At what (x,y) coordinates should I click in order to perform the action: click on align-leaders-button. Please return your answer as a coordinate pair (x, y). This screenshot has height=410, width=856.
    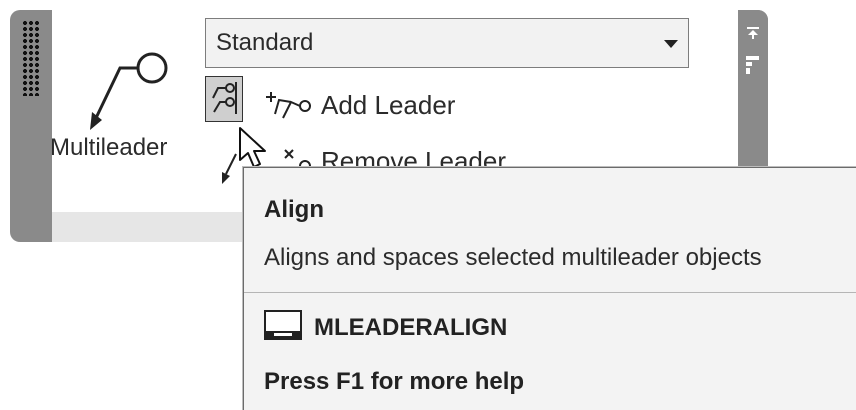
    Looking at the image, I should click on (224, 99).